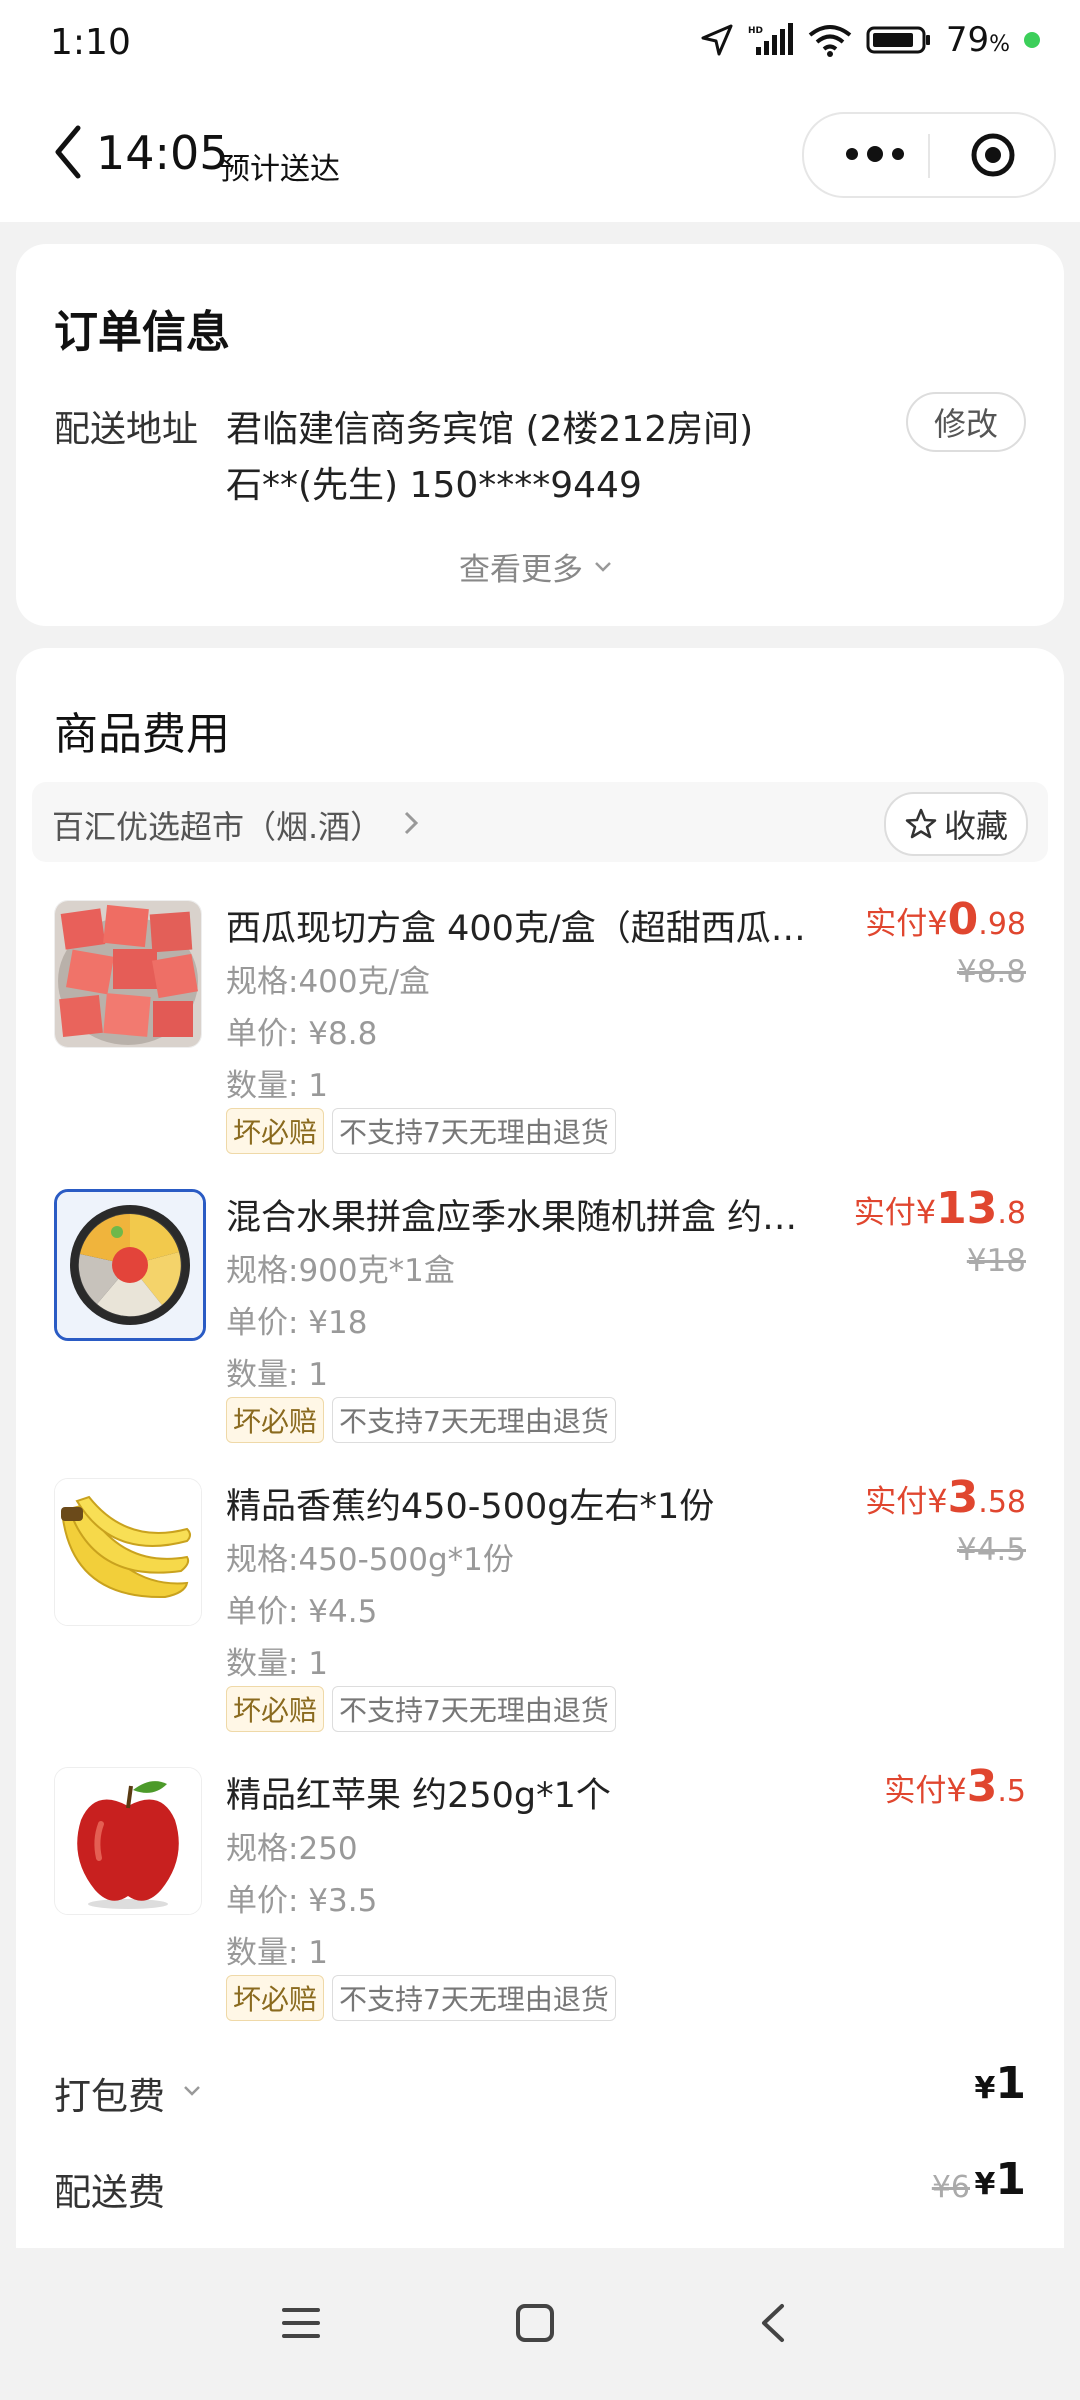 The width and height of the screenshot is (1080, 2400). I want to click on item-name: 精品红苹果 约250g*1个, so click(418, 1796).